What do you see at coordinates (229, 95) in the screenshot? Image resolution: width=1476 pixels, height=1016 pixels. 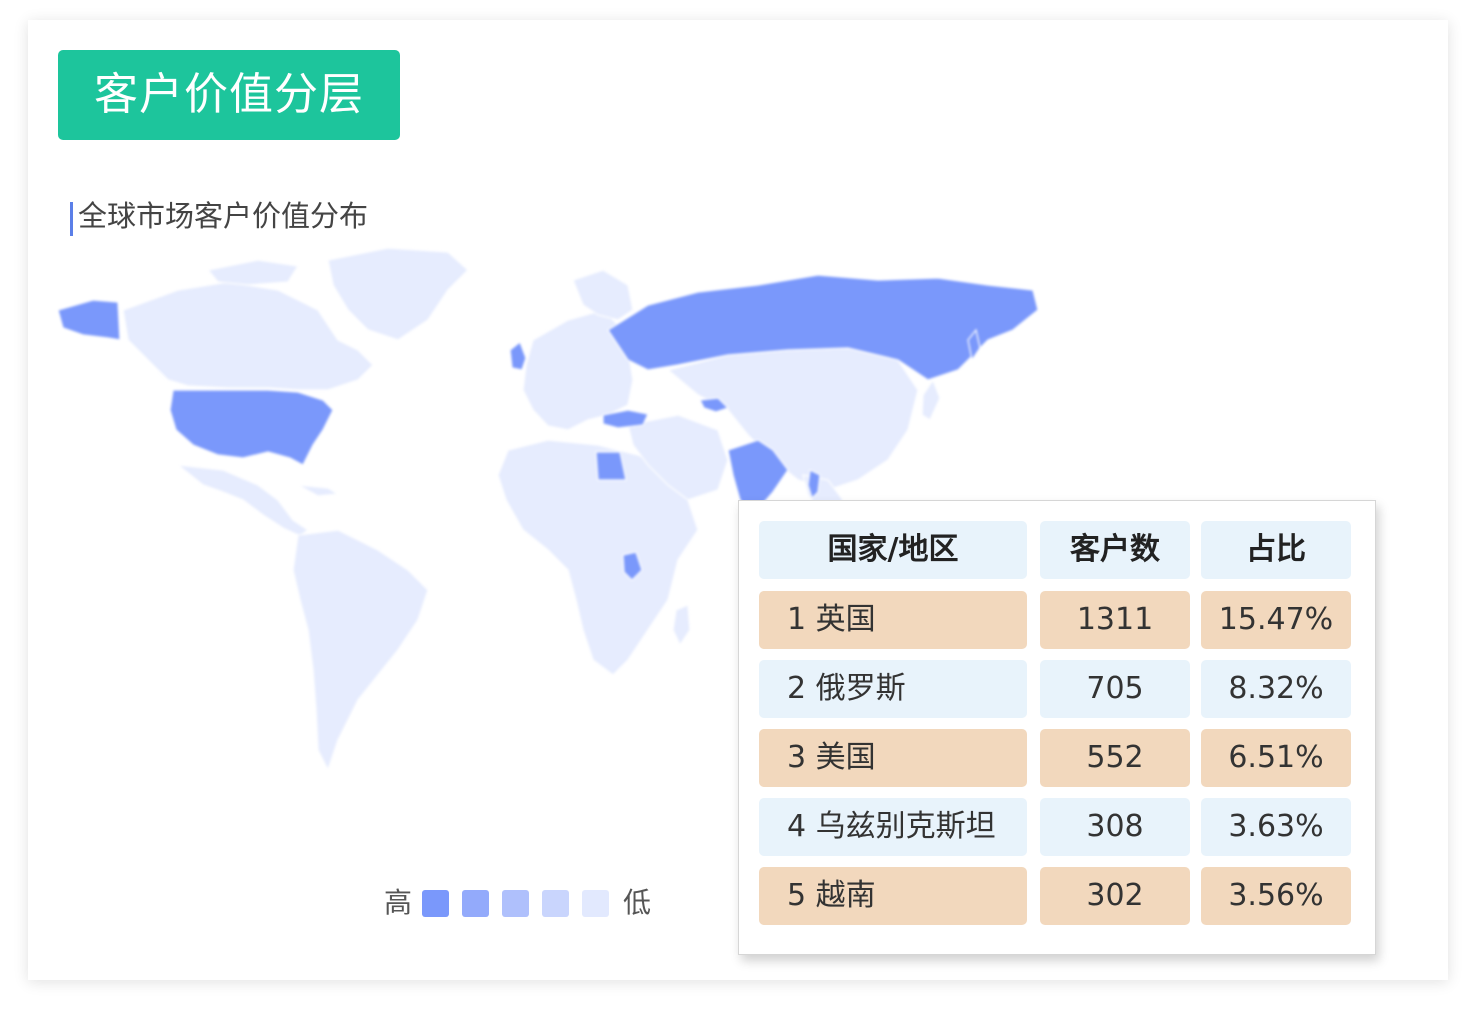 I see `page-title: 客户价值分层` at bounding box center [229, 95].